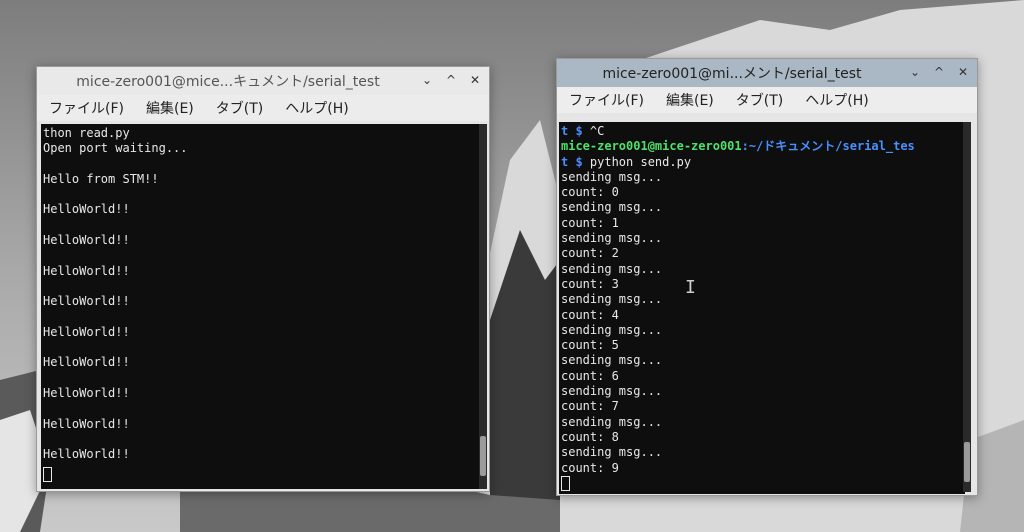 This screenshot has height=532, width=1024. What do you see at coordinates (590, 253) in the screenshot?
I see `terminal-line: count: 2` at bounding box center [590, 253].